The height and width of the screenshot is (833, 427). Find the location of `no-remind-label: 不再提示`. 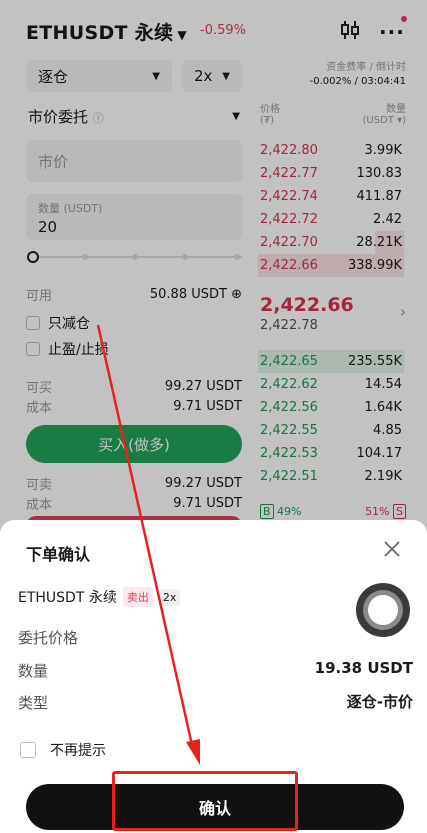

no-remind-label: 不再提示 is located at coordinates (78, 751).